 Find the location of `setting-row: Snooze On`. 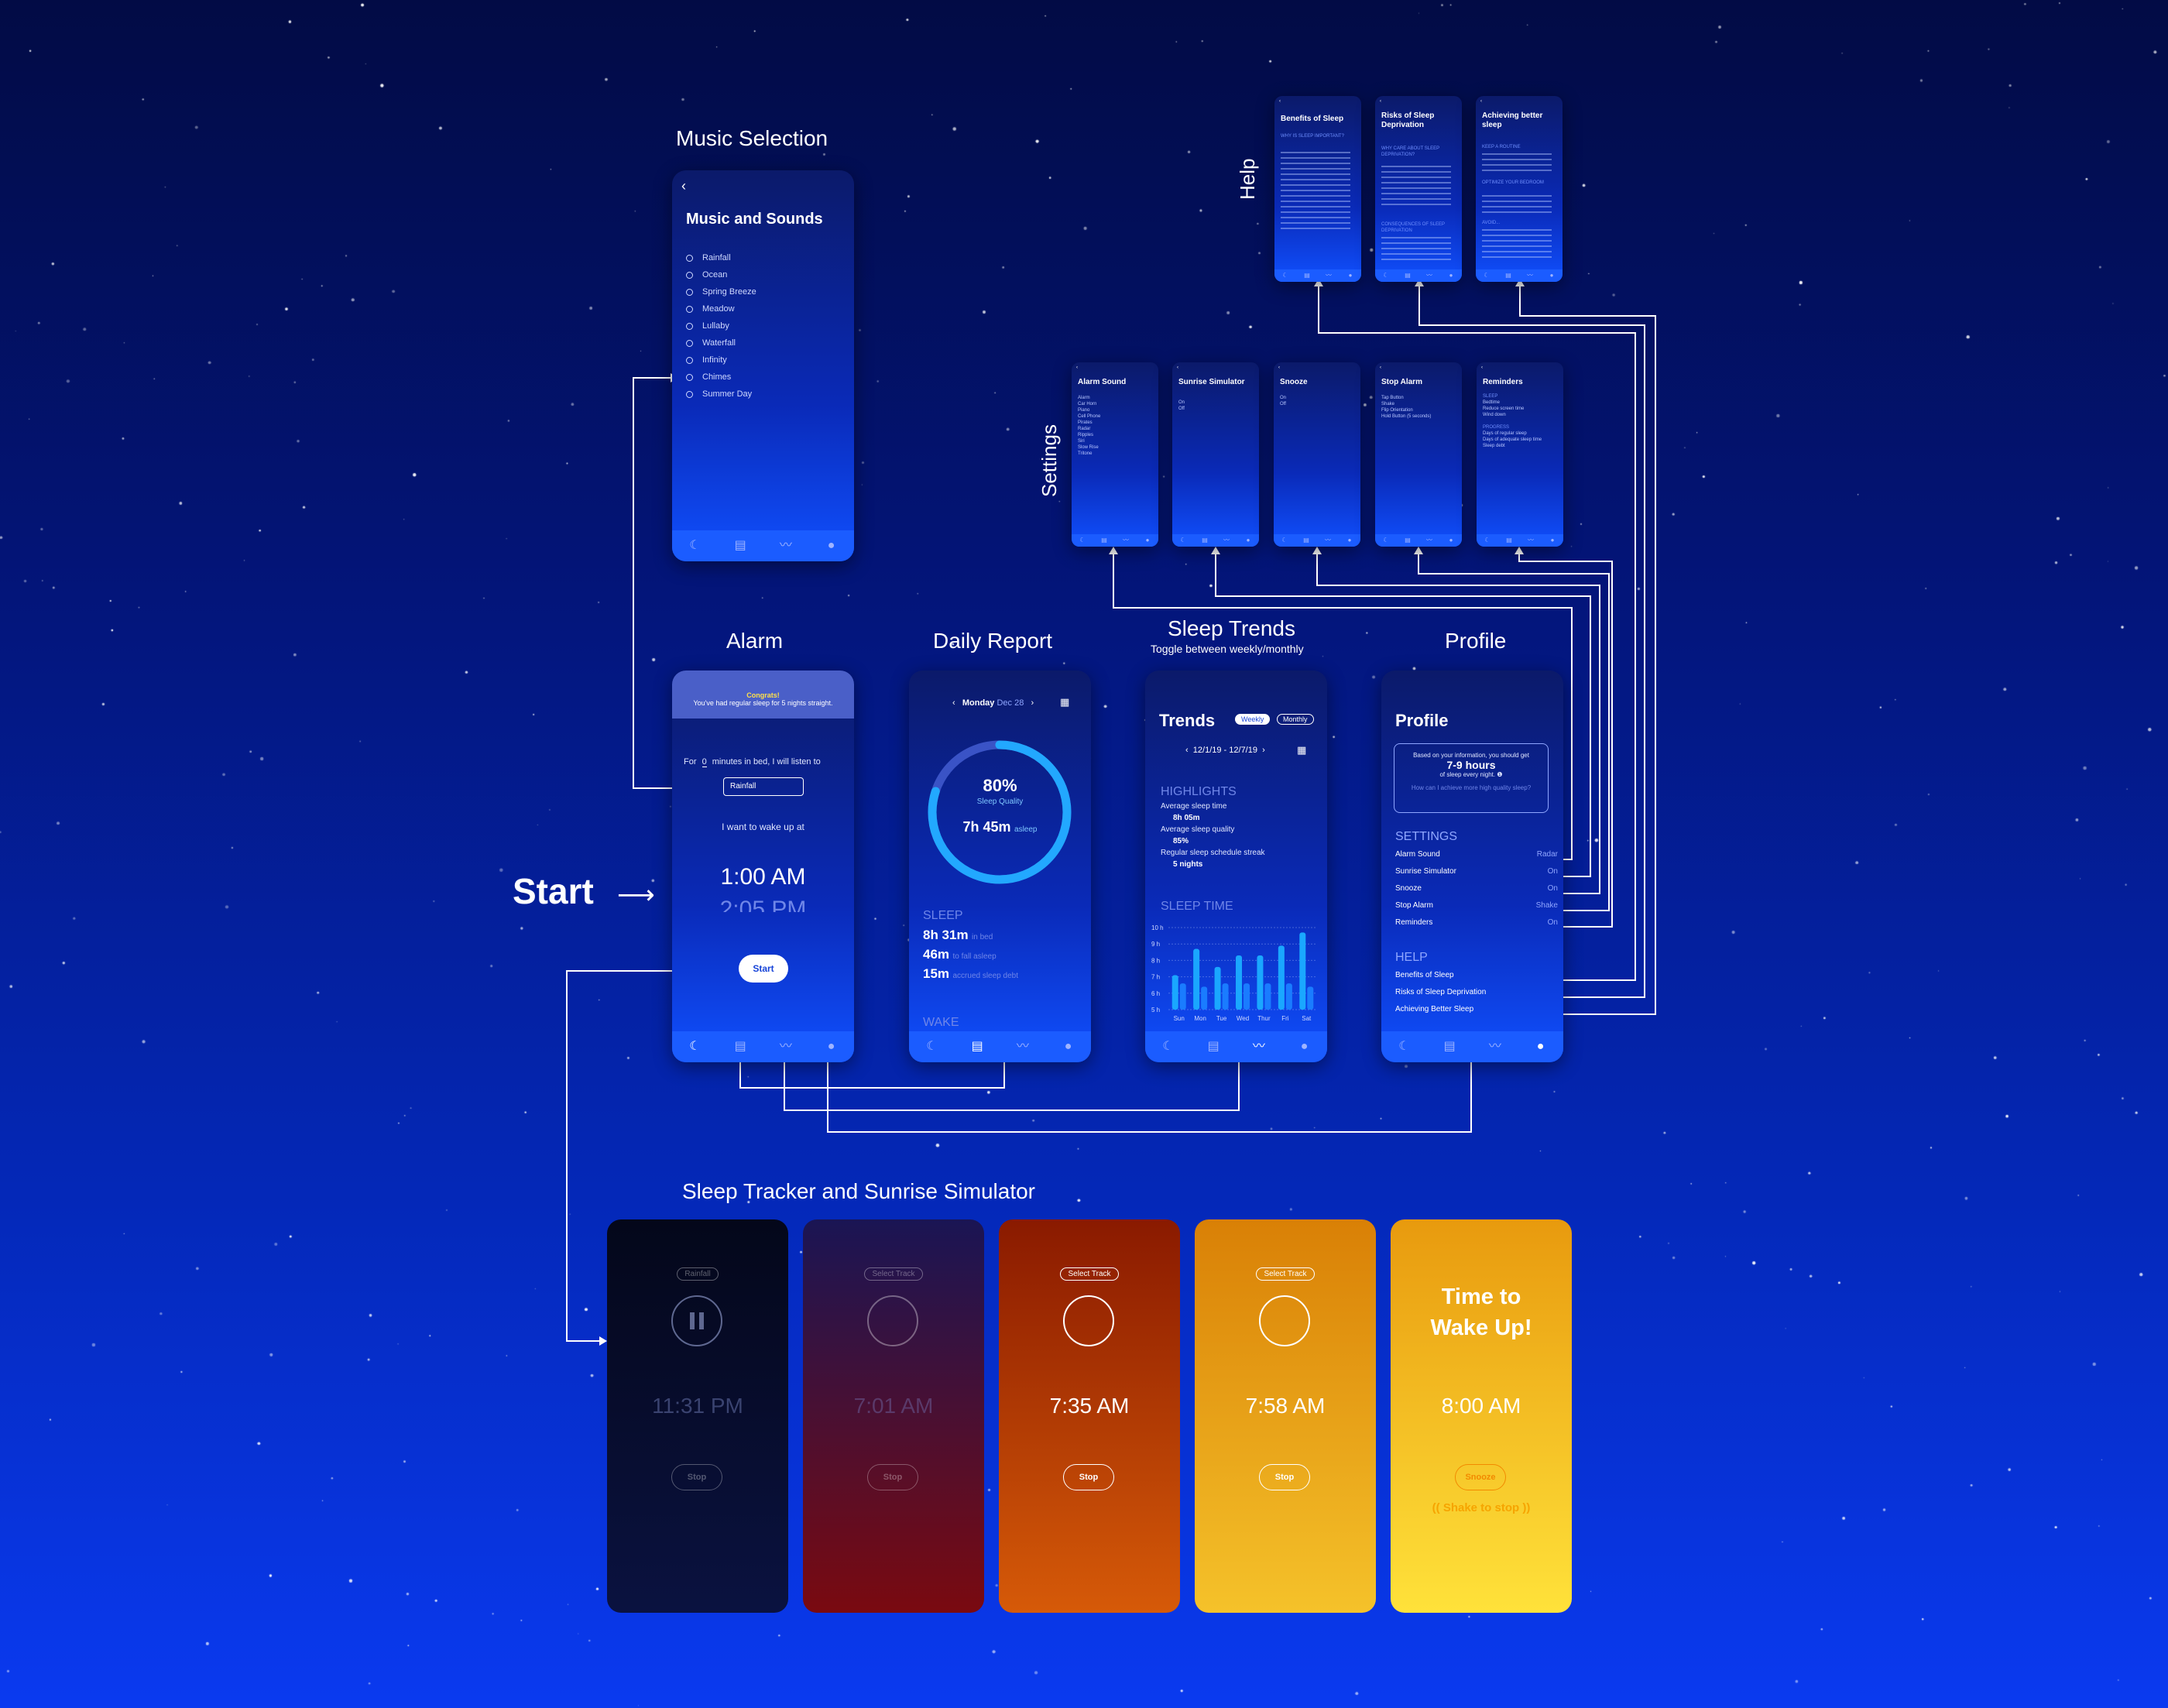

setting-row: Snooze On is located at coordinates (1476, 893).